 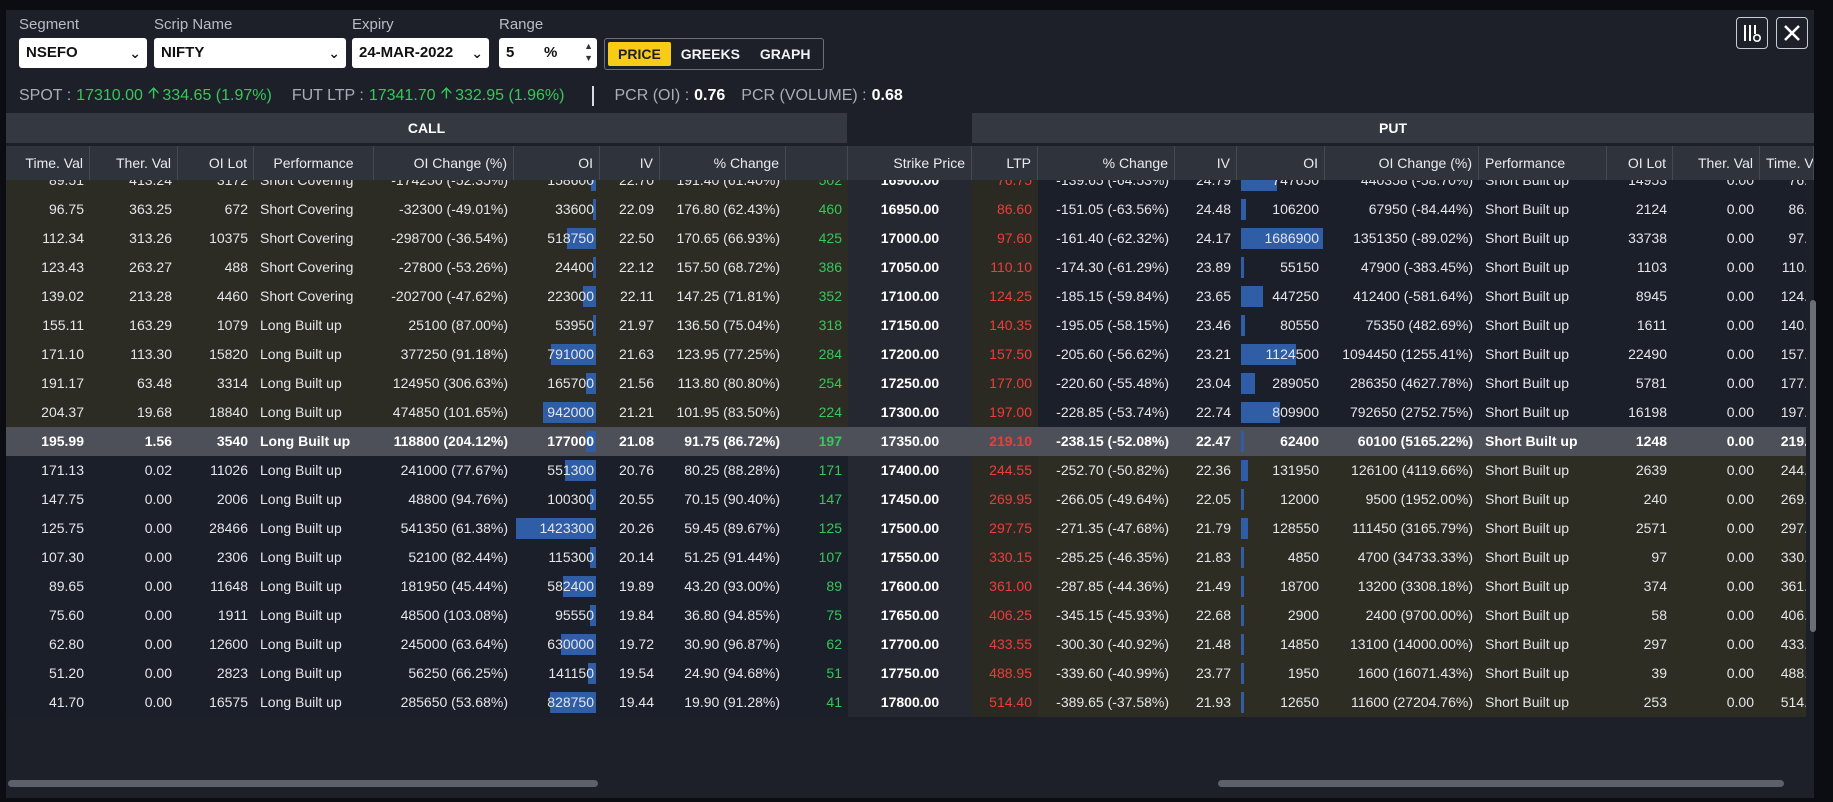 I want to click on header-time-value: Time. Val, so click(x=48, y=163).